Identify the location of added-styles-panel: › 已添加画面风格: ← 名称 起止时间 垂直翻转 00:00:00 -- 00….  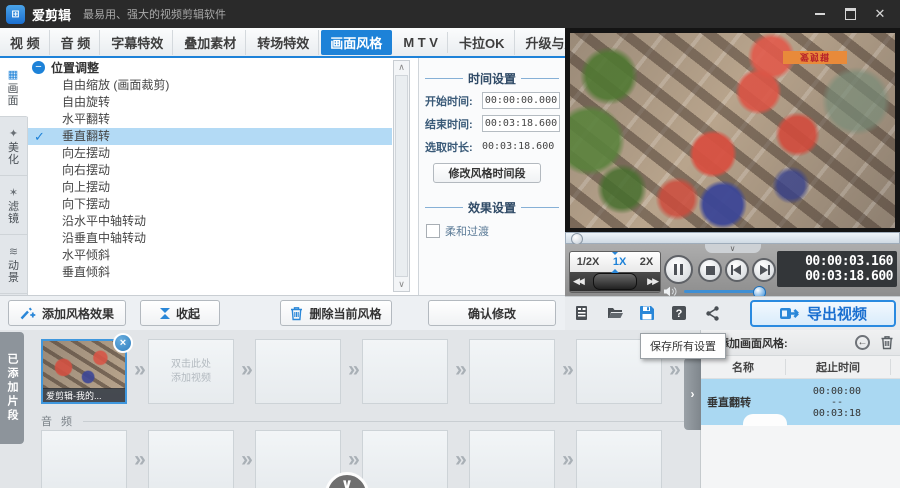
(792, 409).